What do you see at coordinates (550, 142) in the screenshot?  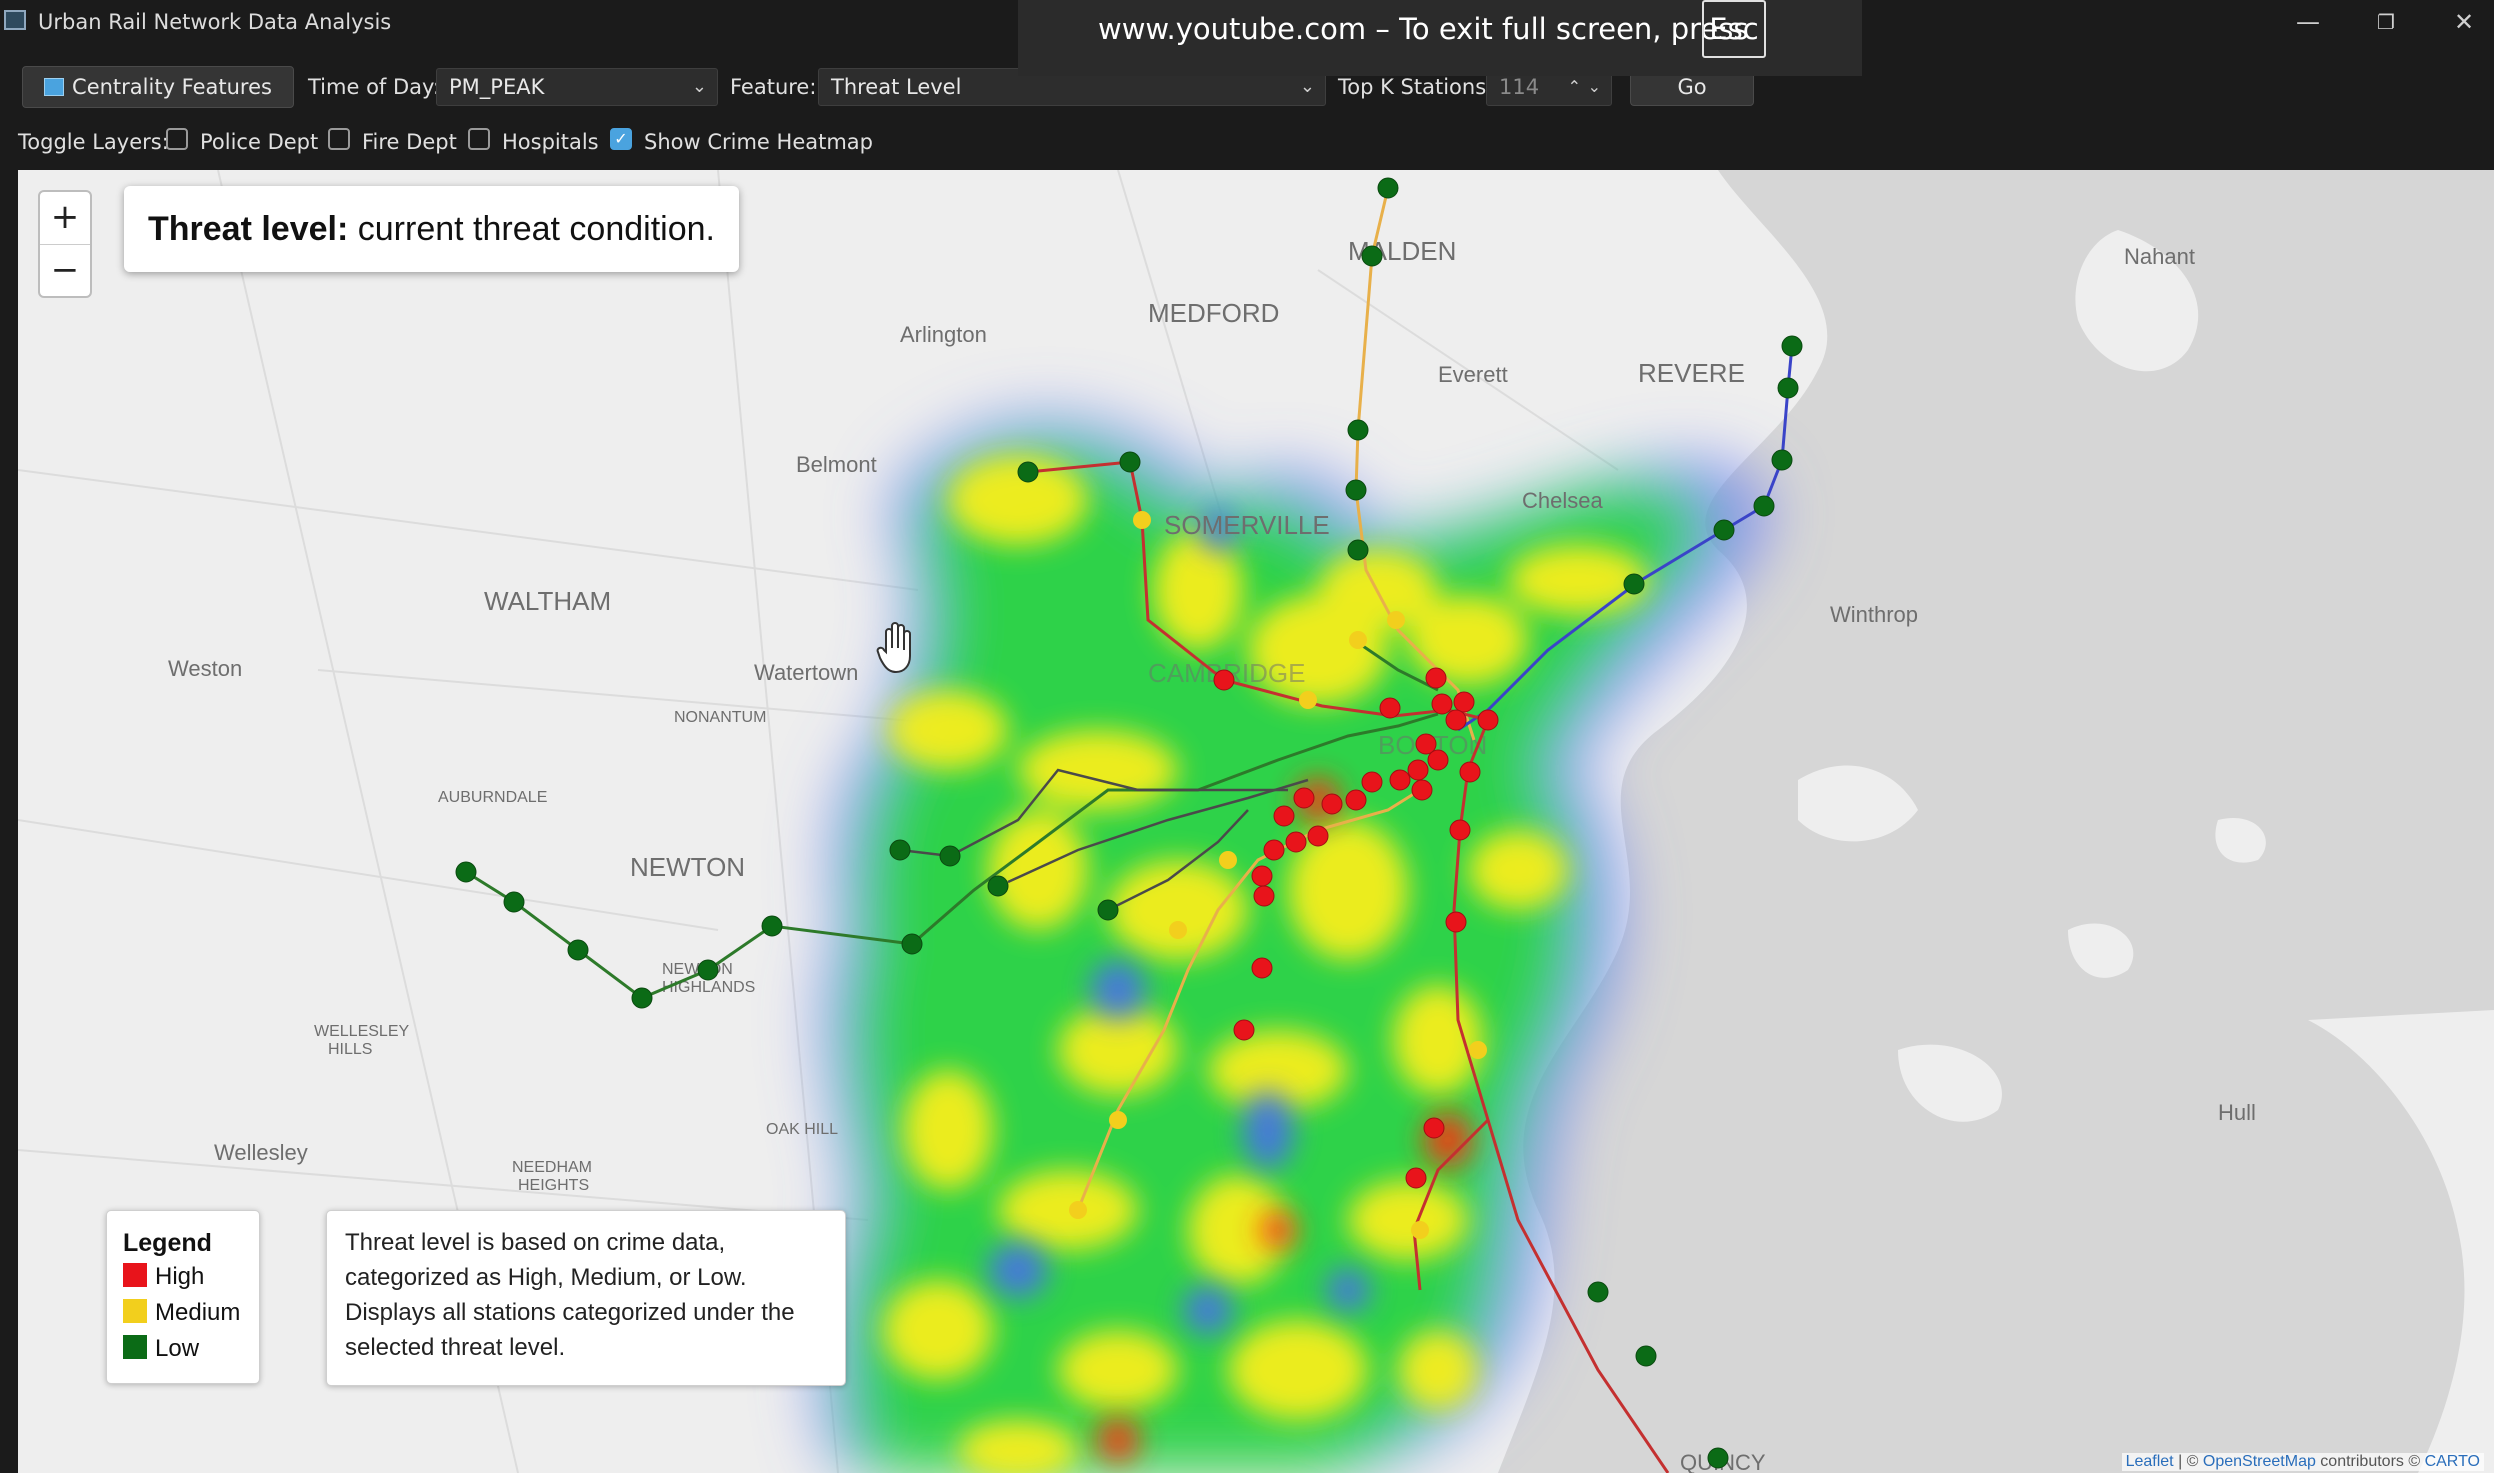 I see `hospitals-label: Hospitals` at bounding box center [550, 142].